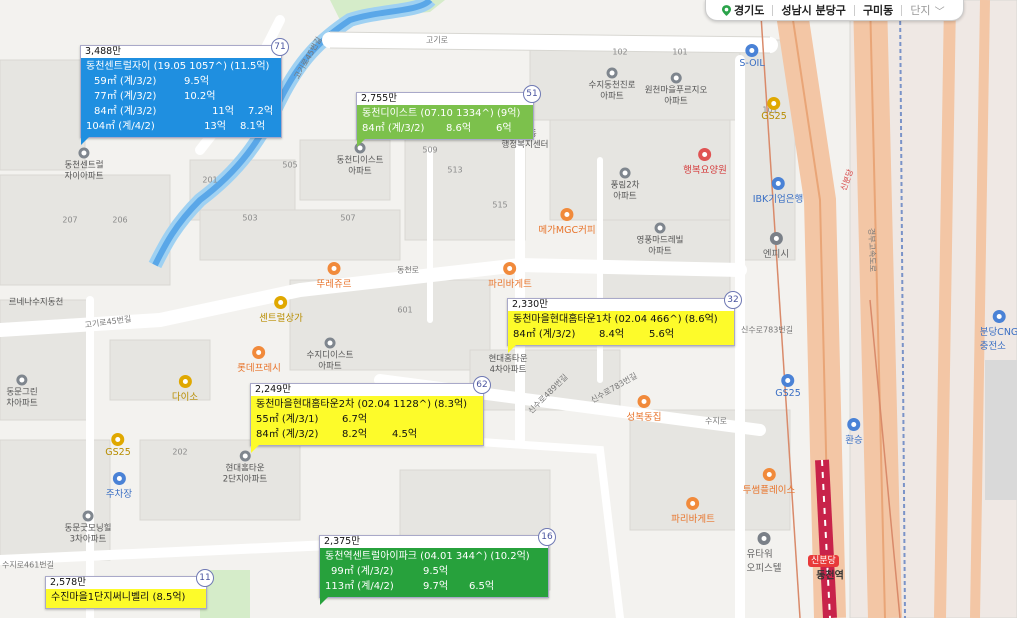 The image size is (1017, 618). Describe the element at coordinates (705, 162) in the screenshot. I see `nursing-home-poi: 행복요양원` at that location.